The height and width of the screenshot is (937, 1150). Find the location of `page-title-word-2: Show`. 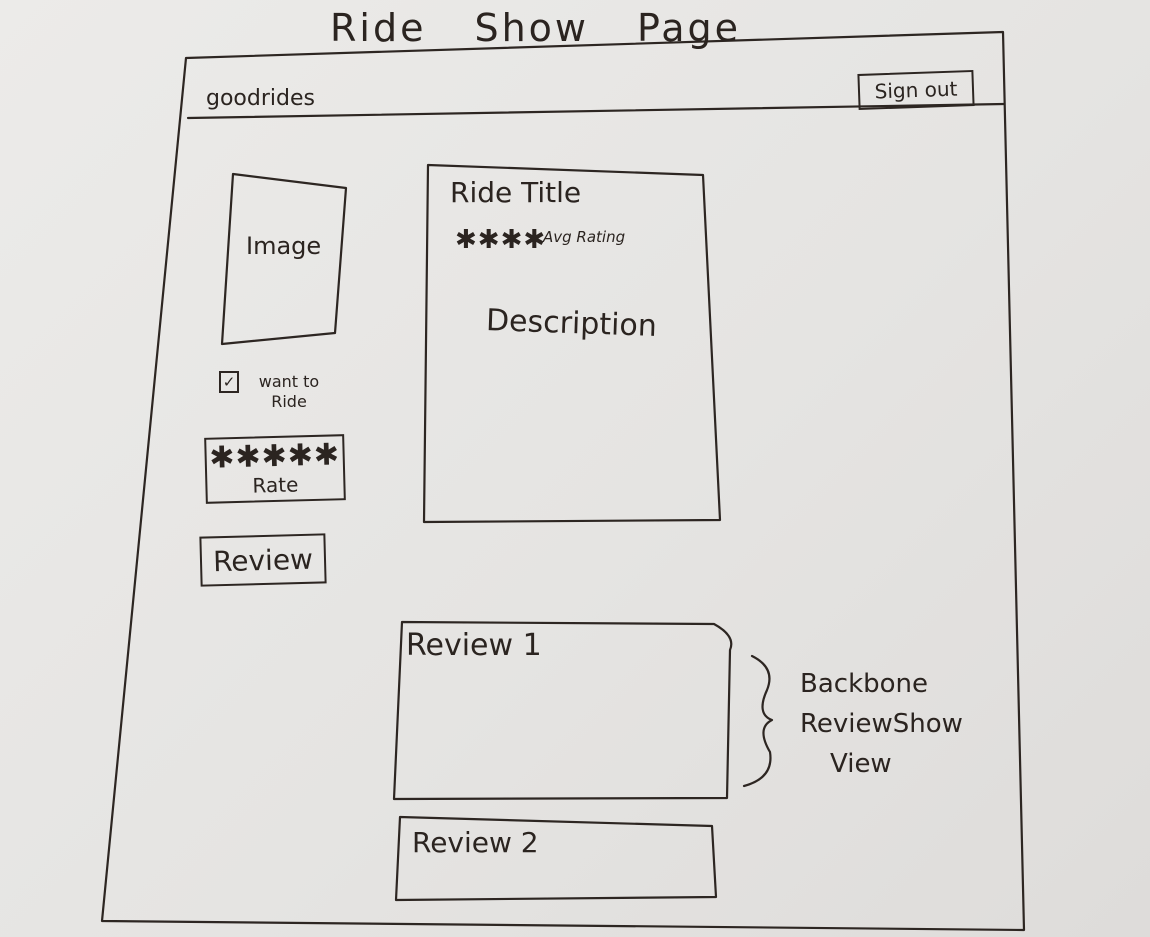

page-title-word-2: Show is located at coordinates (532, 28).